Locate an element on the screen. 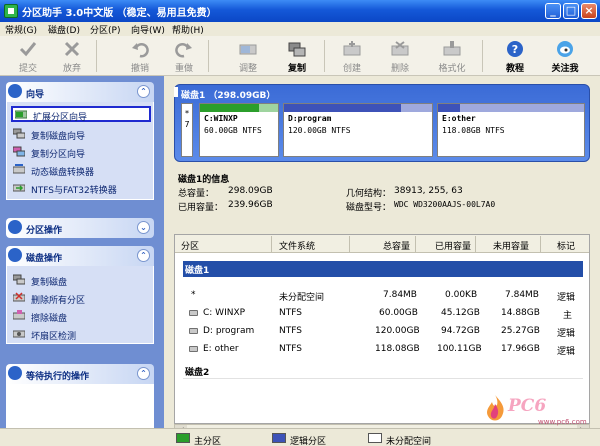 The width and height of the screenshot is (600, 446). bad-sector-icon is located at coordinates (19, 334).